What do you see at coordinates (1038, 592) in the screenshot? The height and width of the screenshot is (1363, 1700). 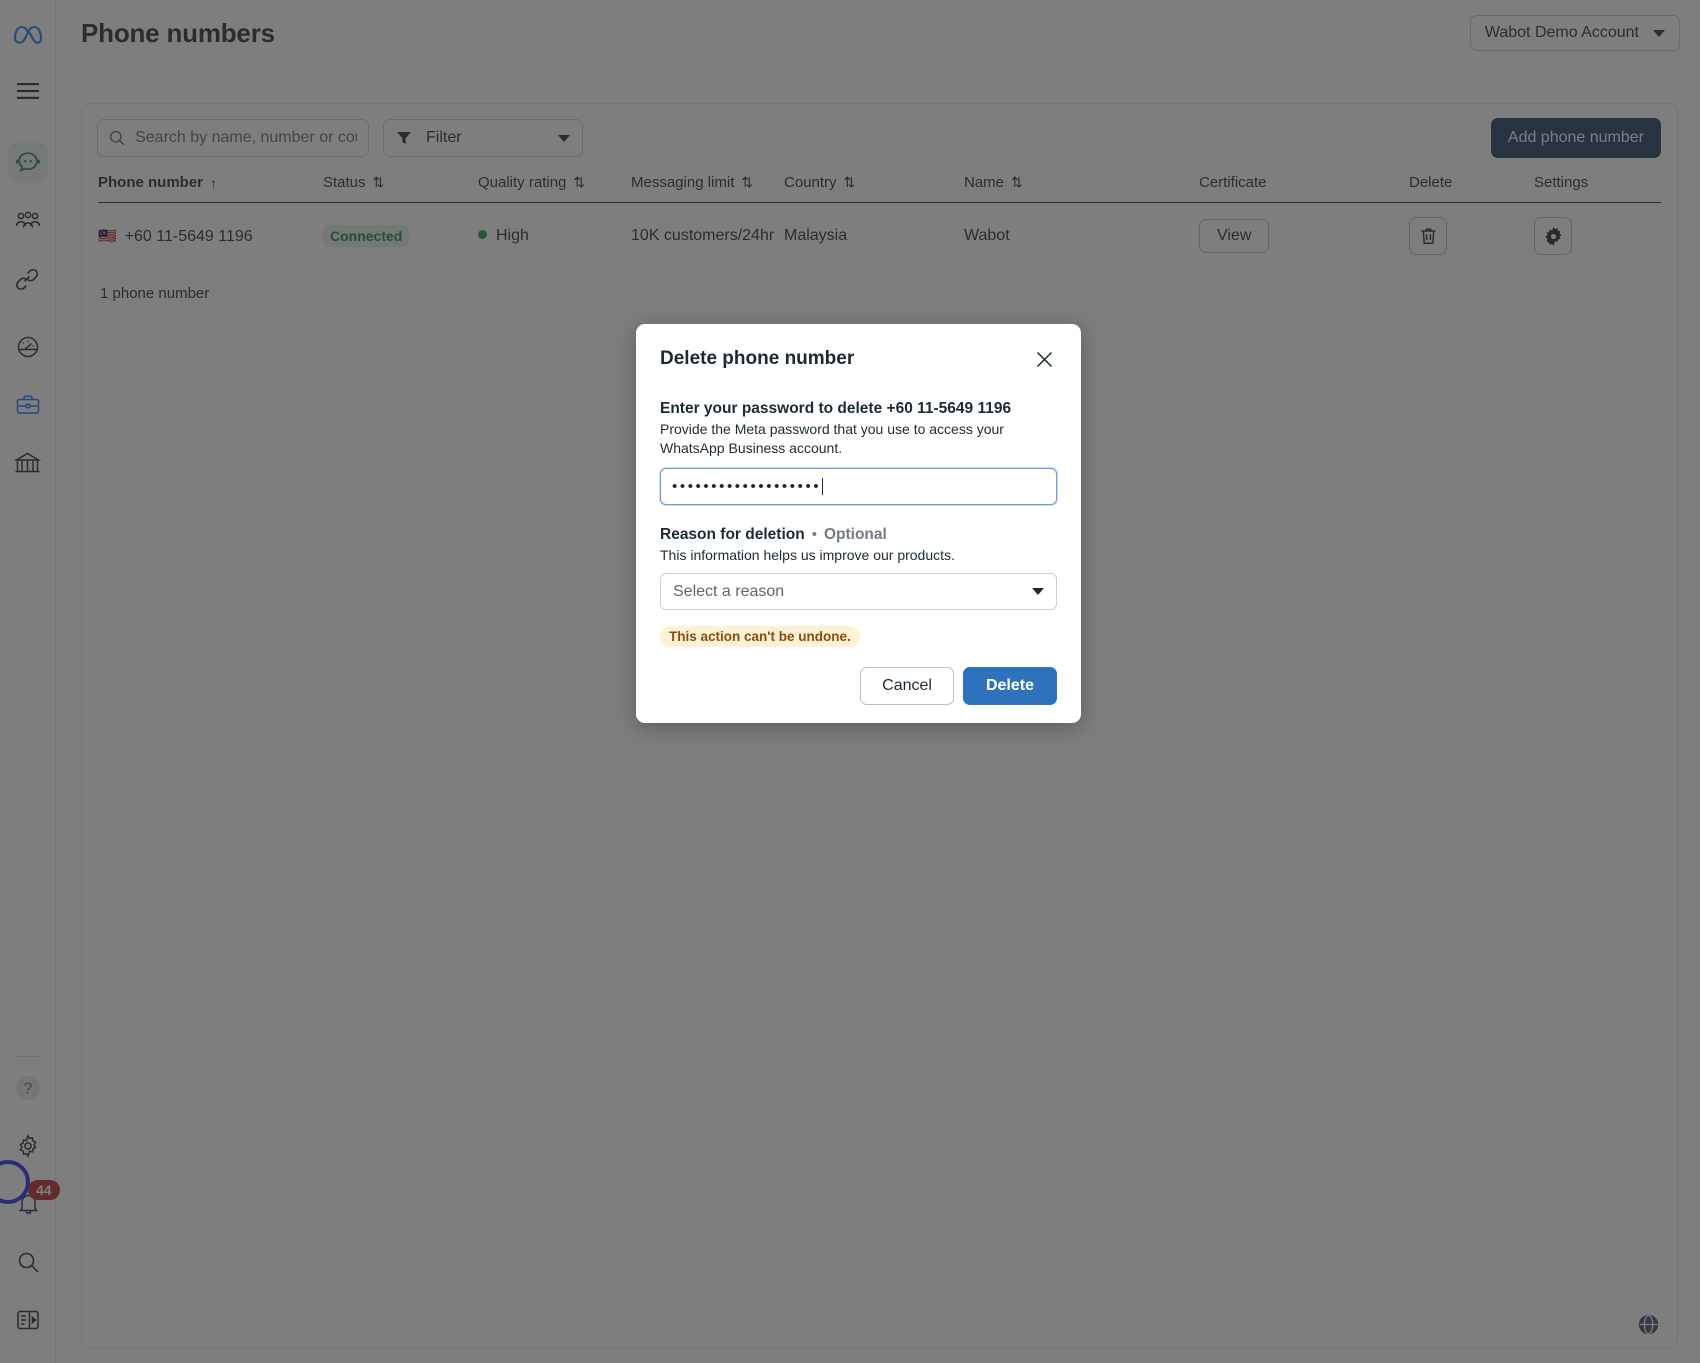 I see `chevron-down-icon` at bounding box center [1038, 592].